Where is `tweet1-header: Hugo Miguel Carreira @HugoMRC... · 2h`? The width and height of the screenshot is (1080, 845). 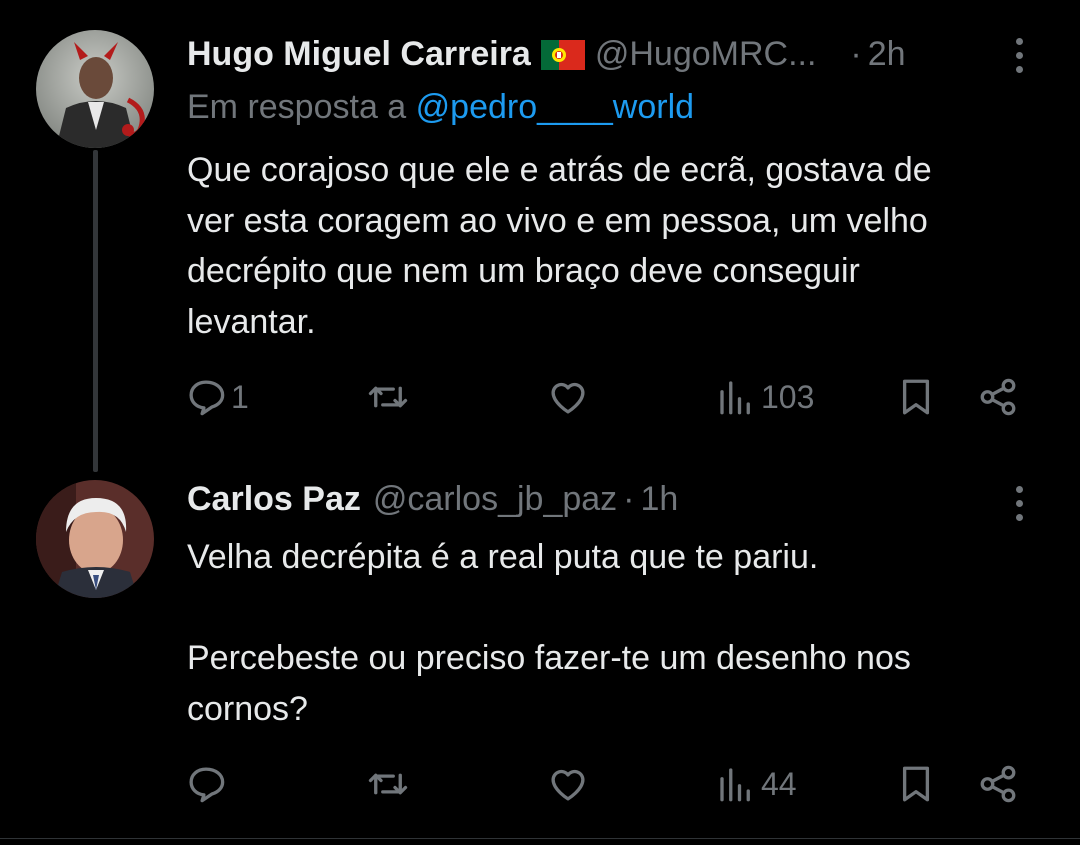 tweet1-header: Hugo Miguel Carreira @HugoMRC... · 2h is located at coordinates (546, 54).